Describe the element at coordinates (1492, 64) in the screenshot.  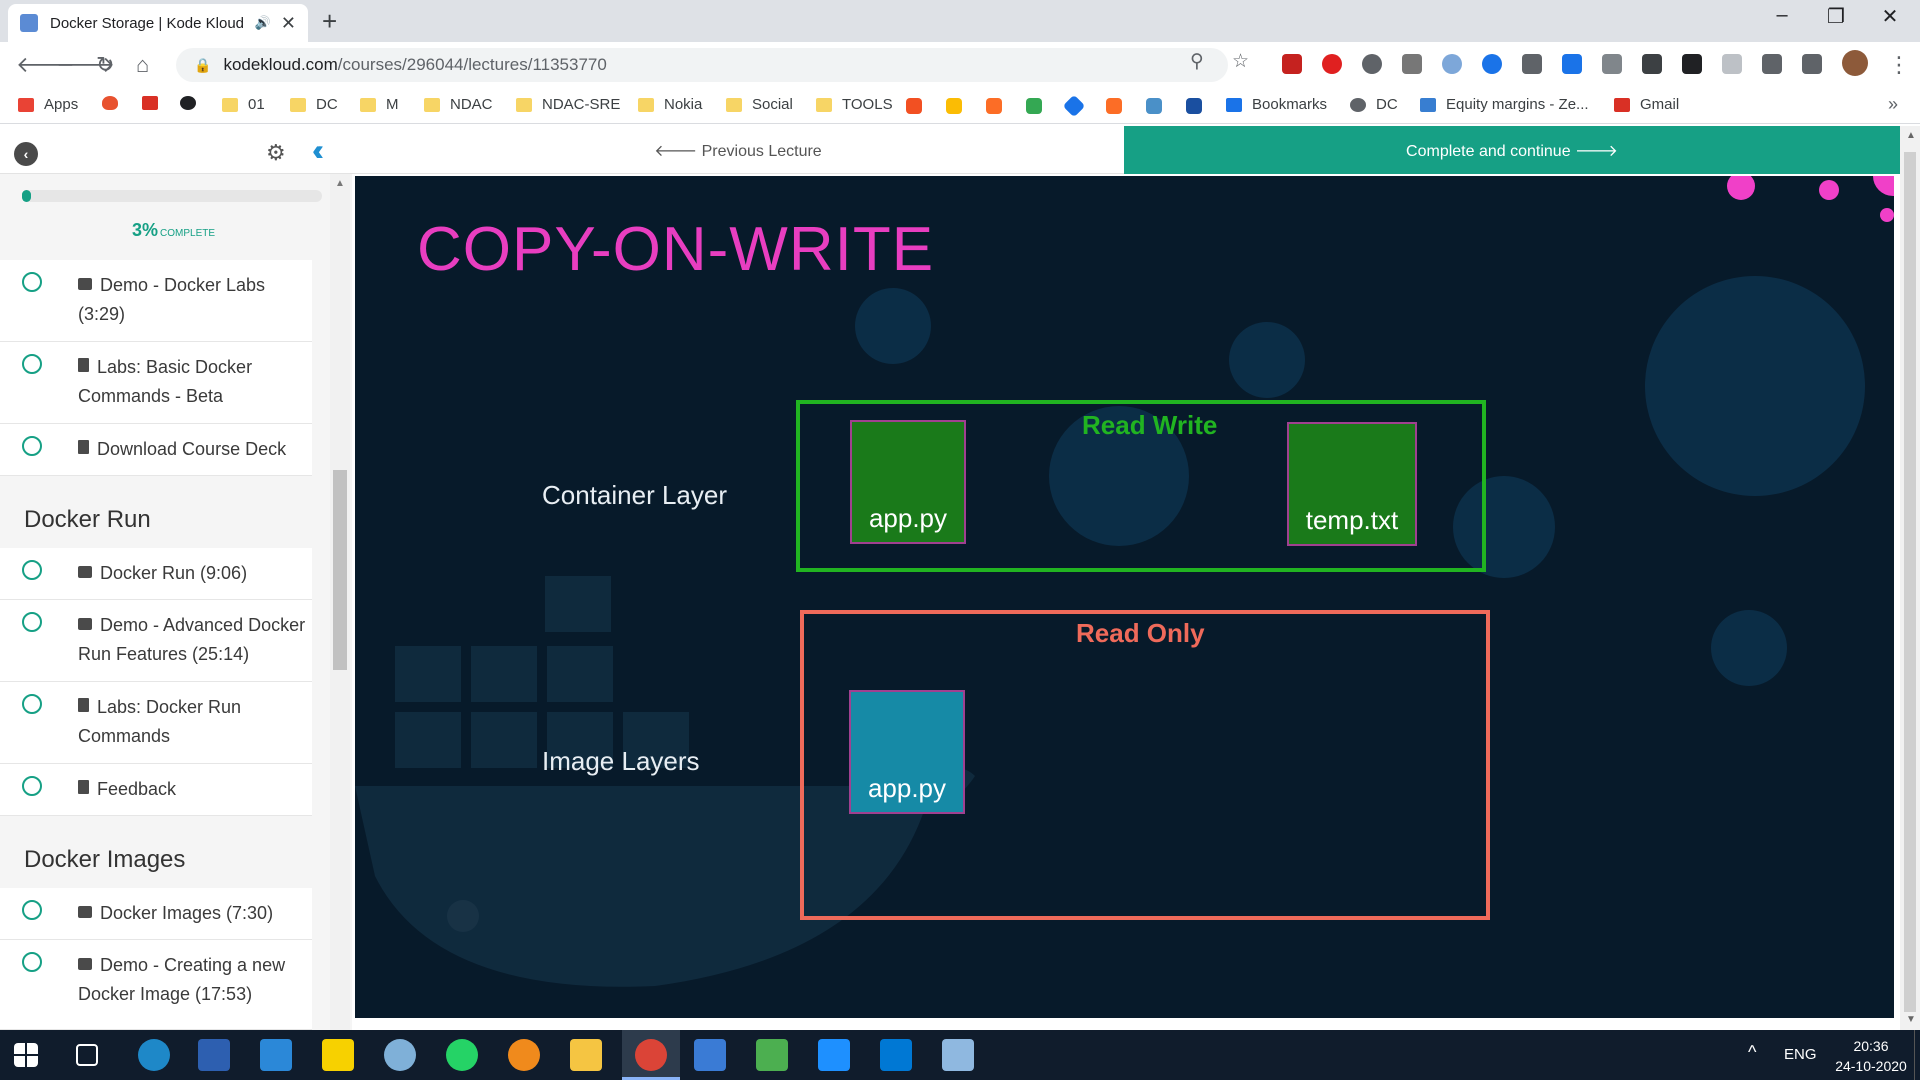
I see `extension-blue-shield-icon` at that location.